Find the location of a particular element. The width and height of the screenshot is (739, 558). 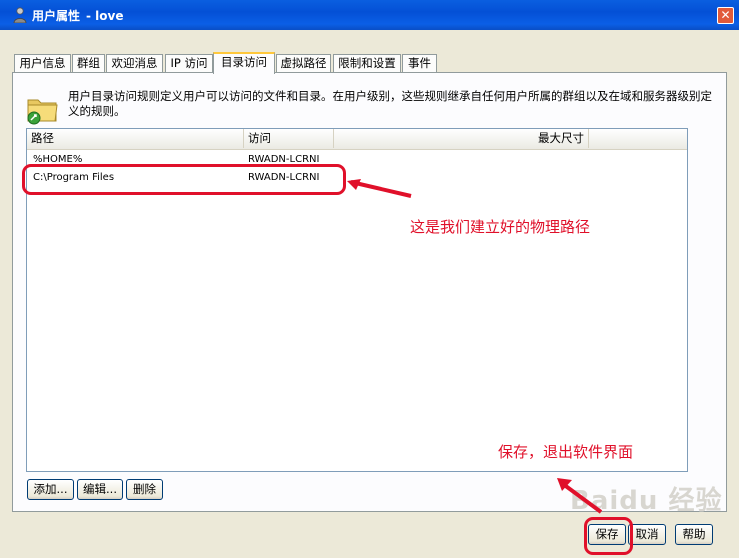

tab-user-info: 用户信息 is located at coordinates (42, 63).